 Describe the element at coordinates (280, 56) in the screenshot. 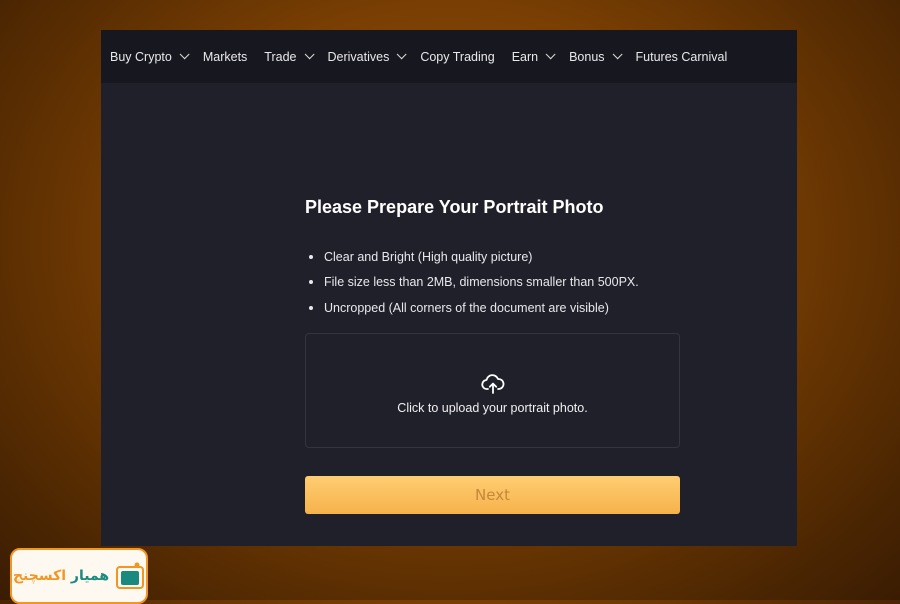

I see `nav-label: Trade` at that location.